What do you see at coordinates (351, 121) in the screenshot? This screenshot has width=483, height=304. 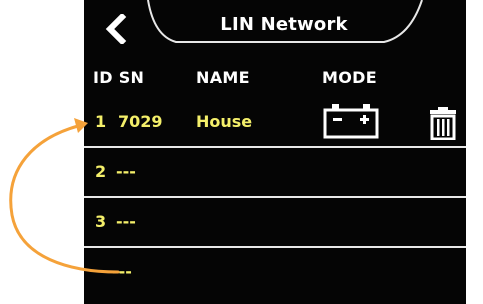 I see `battery-icon` at bounding box center [351, 121].